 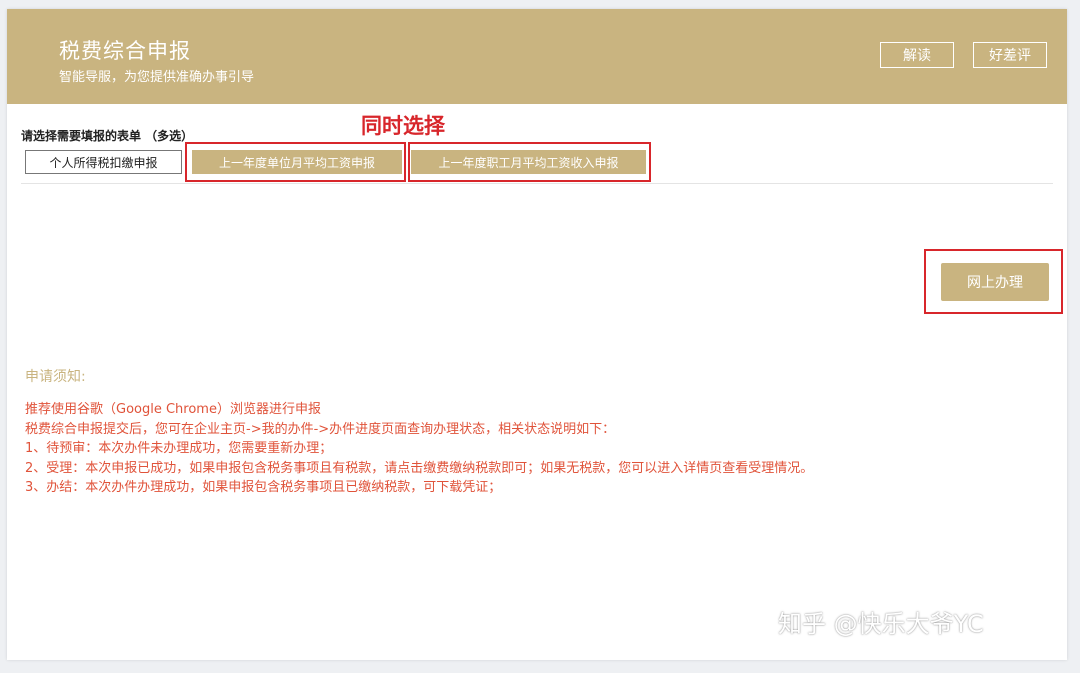 I want to click on page-title: 税费综合申报, so click(x=125, y=51).